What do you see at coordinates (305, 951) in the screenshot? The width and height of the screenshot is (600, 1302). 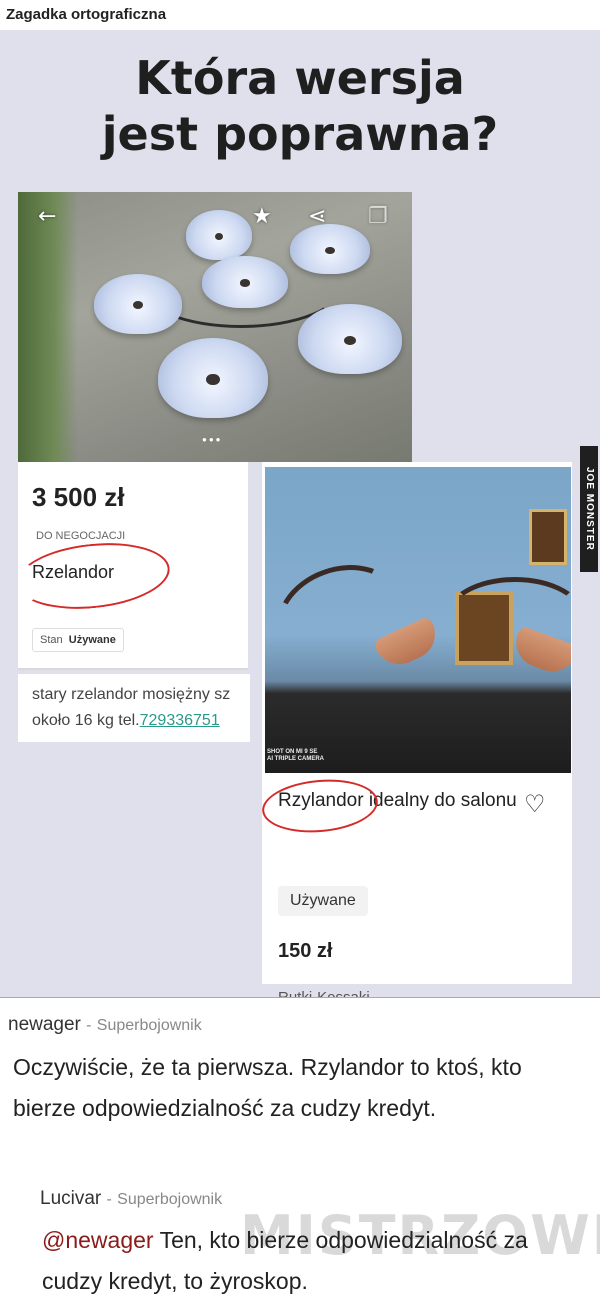 I see `listing2-price: 150 zł` at bounding box center [305, 951].